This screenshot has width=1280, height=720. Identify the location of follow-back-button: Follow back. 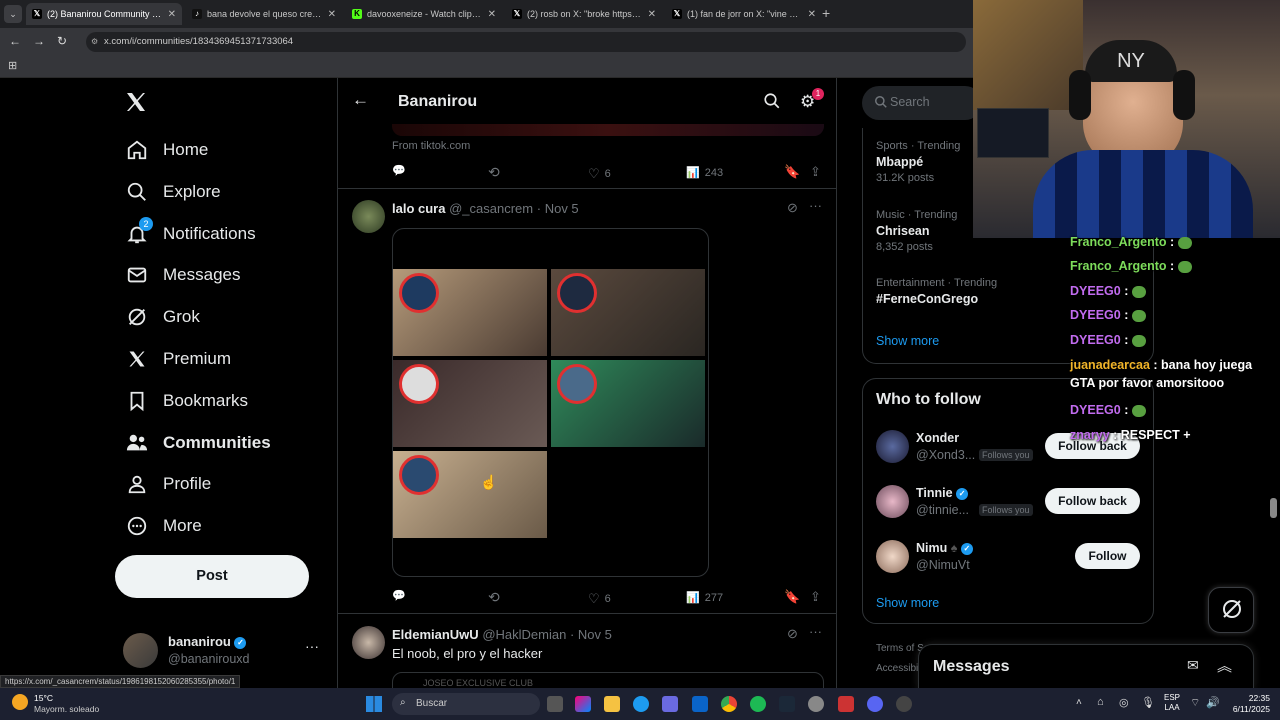
(1092, 501).